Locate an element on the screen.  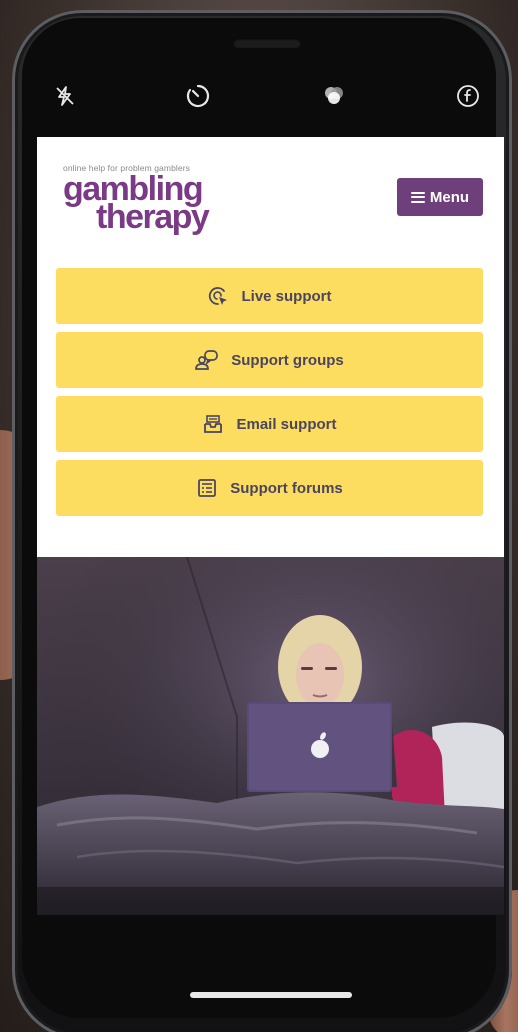
email-support-button: Email support is located at coordinates (269, 424).